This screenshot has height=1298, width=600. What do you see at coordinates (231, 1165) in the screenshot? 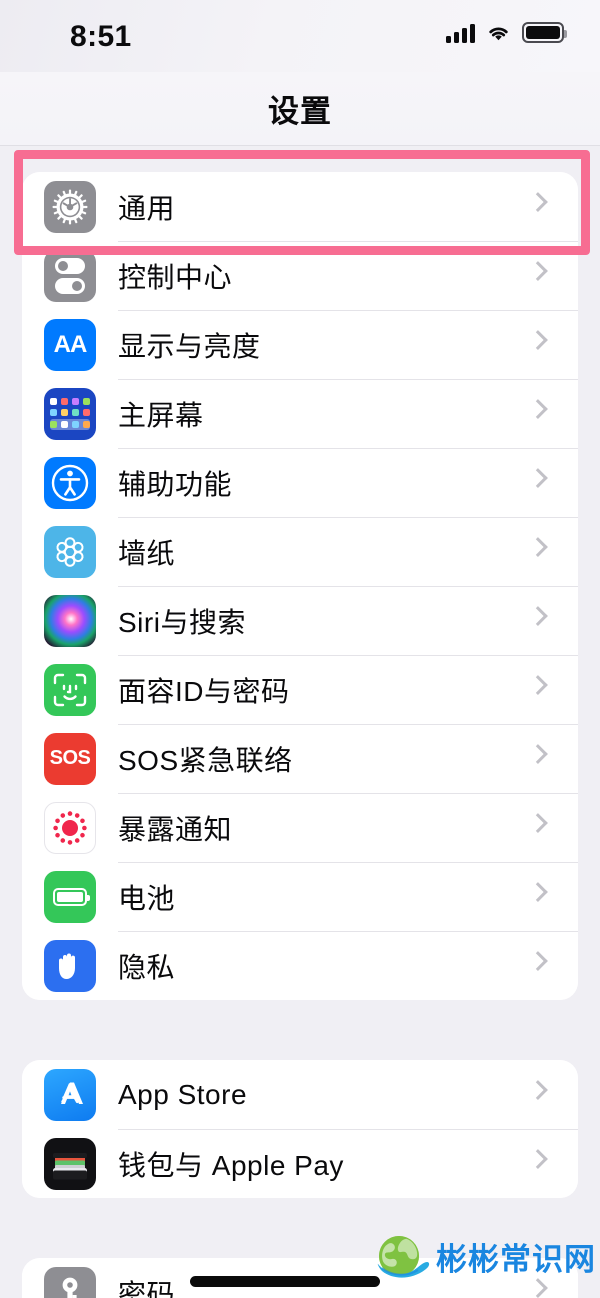
I see `sidebar-item-label: 钱包与 Apple Pay` at bounding box center [231, 1165].